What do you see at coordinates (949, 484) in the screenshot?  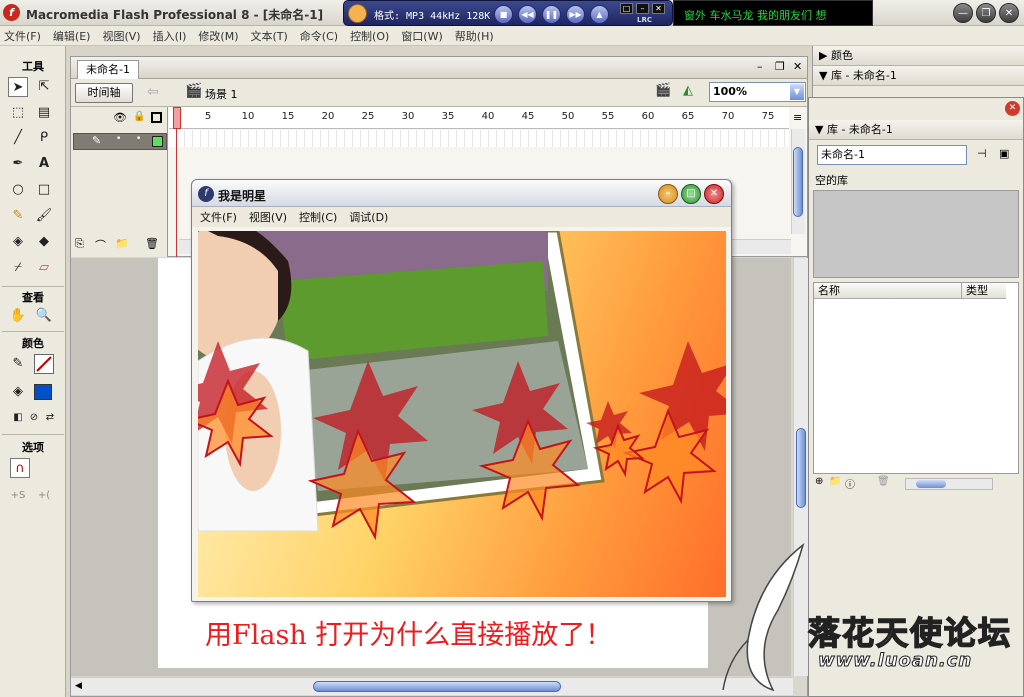 I see `library-hscrollbar` at bounding box center [949, 484].